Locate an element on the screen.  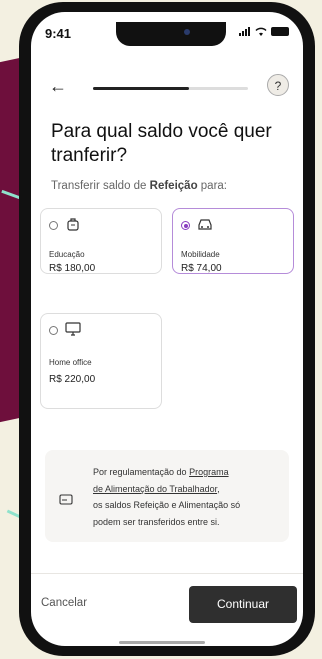
wifi-icon is located at coordinates (261, 31).